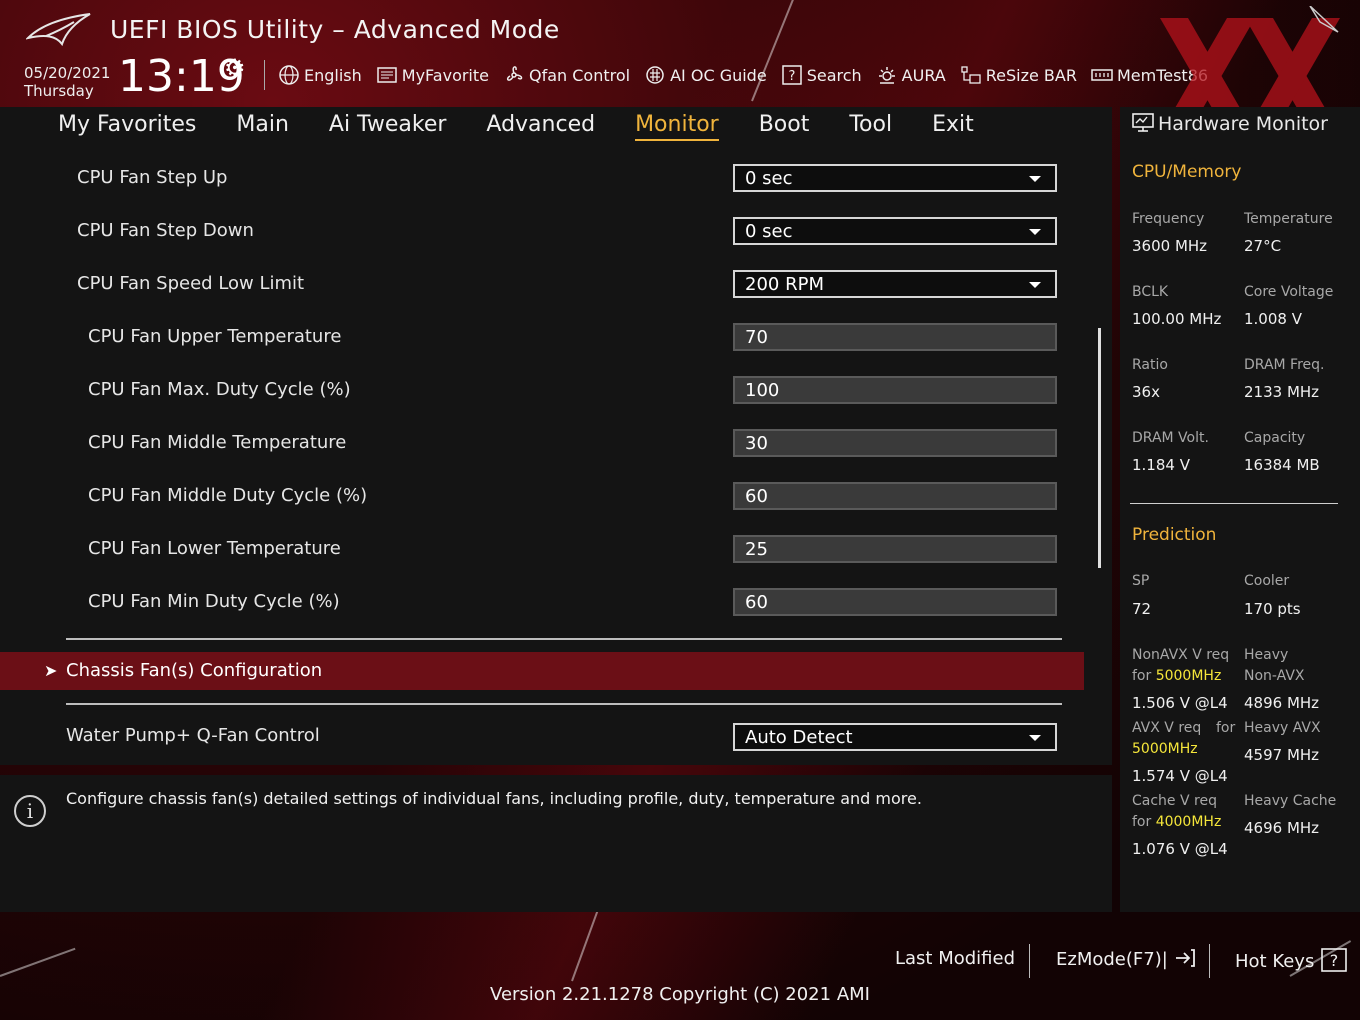 The image size is (1360, 1020). What do you see at coordinates (680, 994) in the screenshot?
I see `version-text: Version 2.21.1278 Copyright (C) 2021 AMI` at bounding box center [680, 994].